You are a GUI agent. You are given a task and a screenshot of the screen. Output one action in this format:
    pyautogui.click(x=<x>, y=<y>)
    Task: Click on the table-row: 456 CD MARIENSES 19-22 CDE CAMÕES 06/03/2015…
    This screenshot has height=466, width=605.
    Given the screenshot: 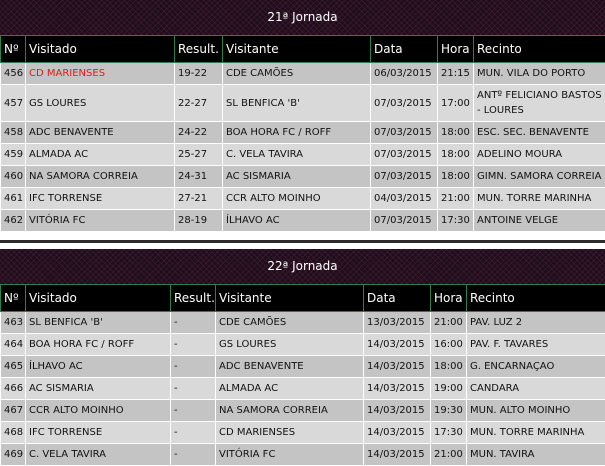 What is the action you would take?
    pyautogui.click(x=302, y=73)
    